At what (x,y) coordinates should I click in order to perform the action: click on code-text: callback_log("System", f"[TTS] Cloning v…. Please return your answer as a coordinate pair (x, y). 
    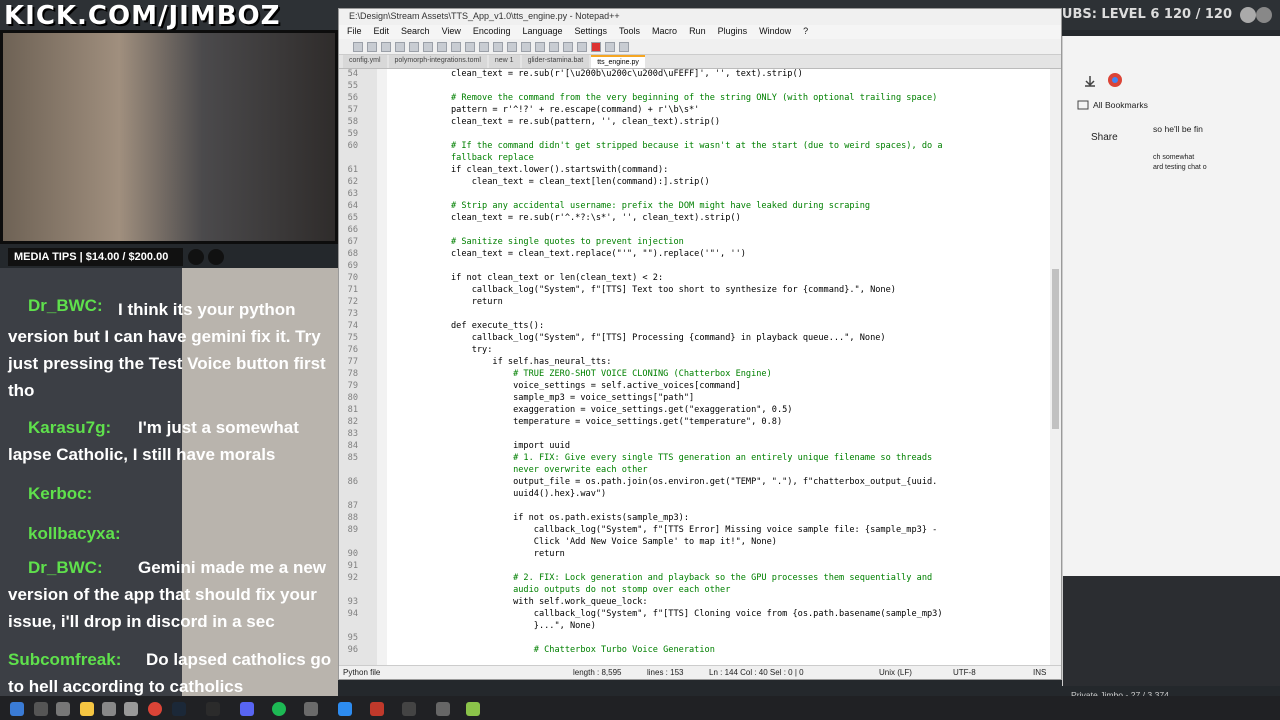
    Looking at the image, I should click on (697, 614).